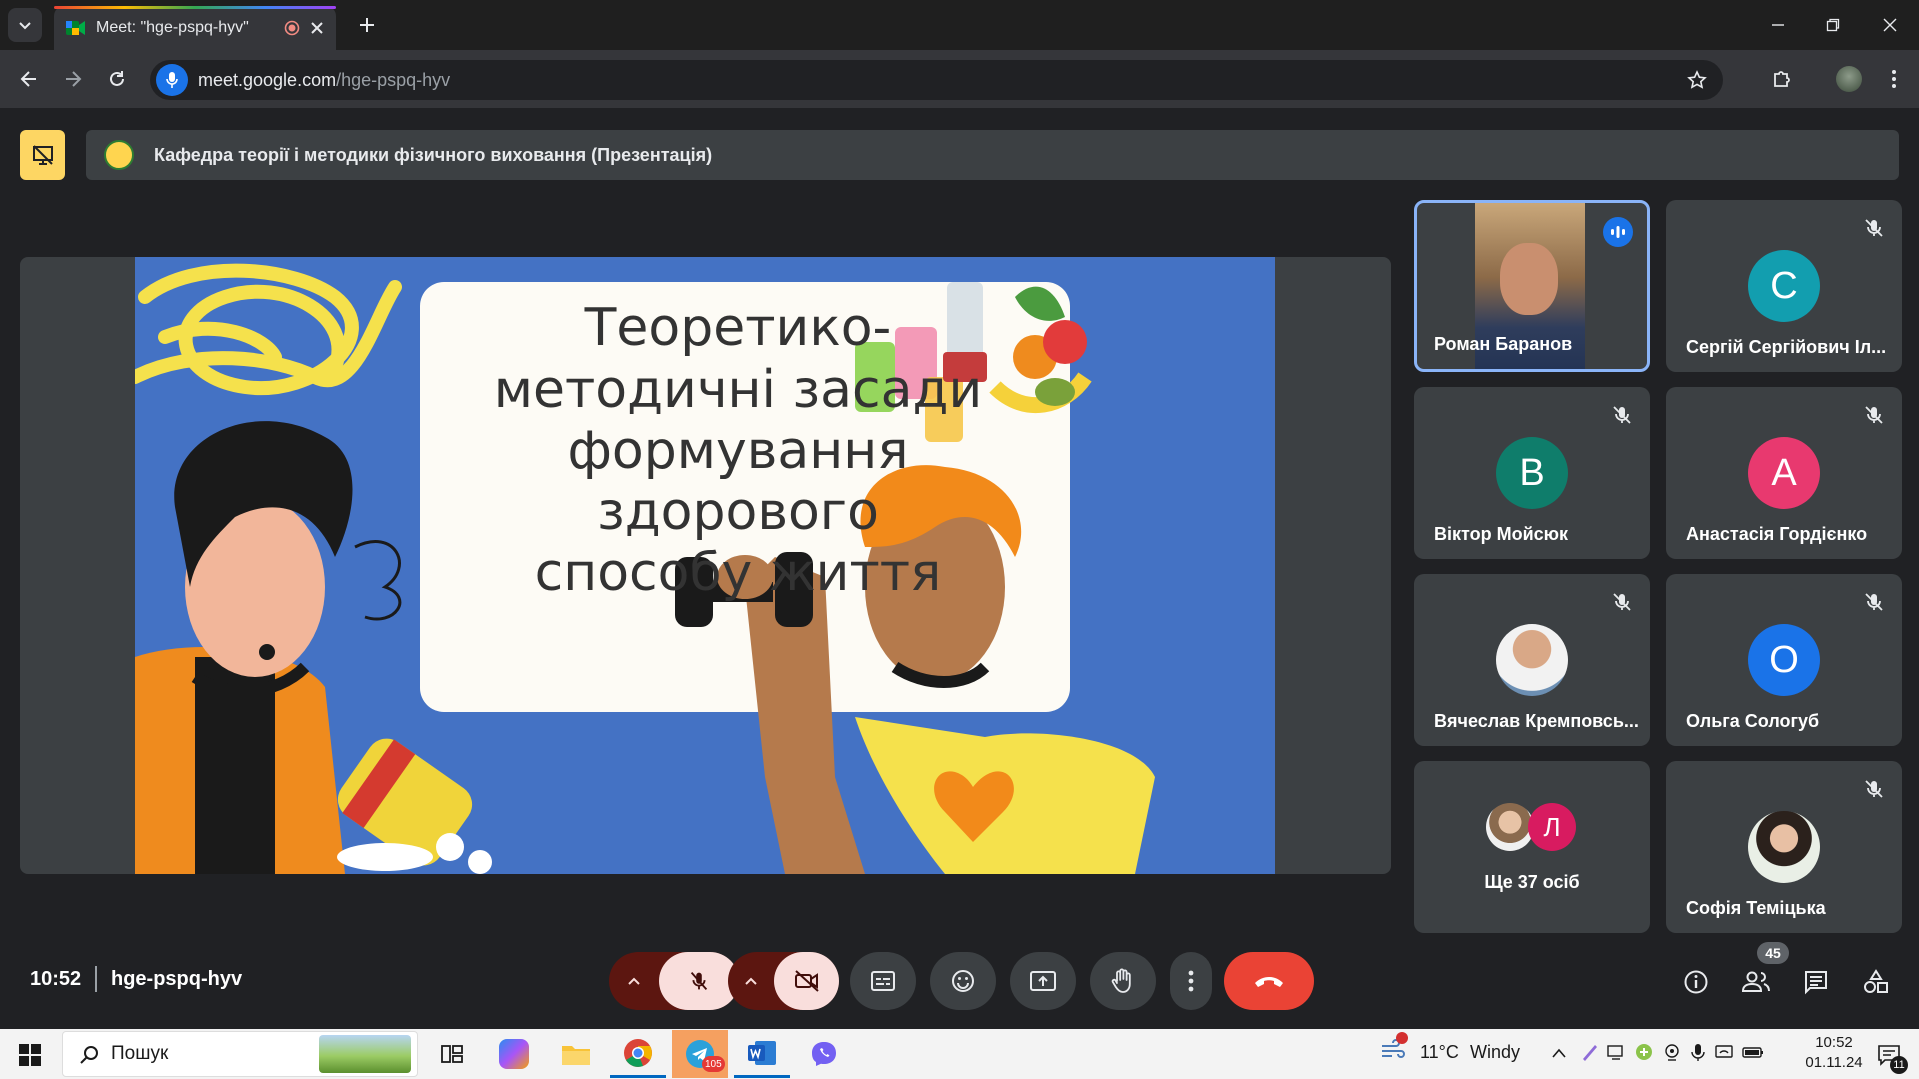 This screenshot has width=1919, height=1079. Describe the element at coordinates (1532, 473) in the screenshot. I see `participant-tile: В Віктор Мойсюк` at that location.